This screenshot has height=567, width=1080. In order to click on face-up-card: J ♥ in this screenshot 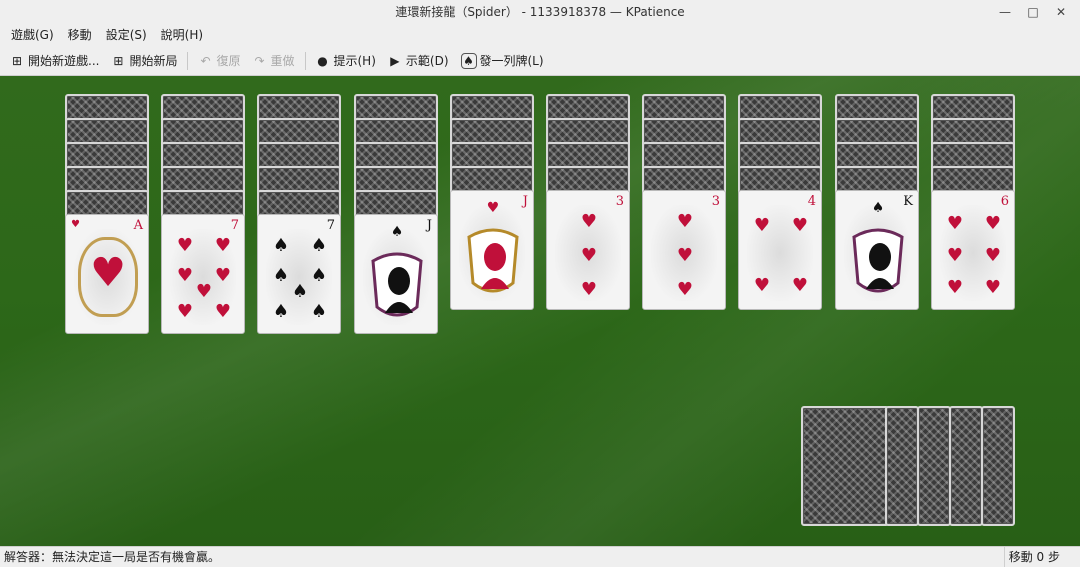, I will do `click(492, 250)`.